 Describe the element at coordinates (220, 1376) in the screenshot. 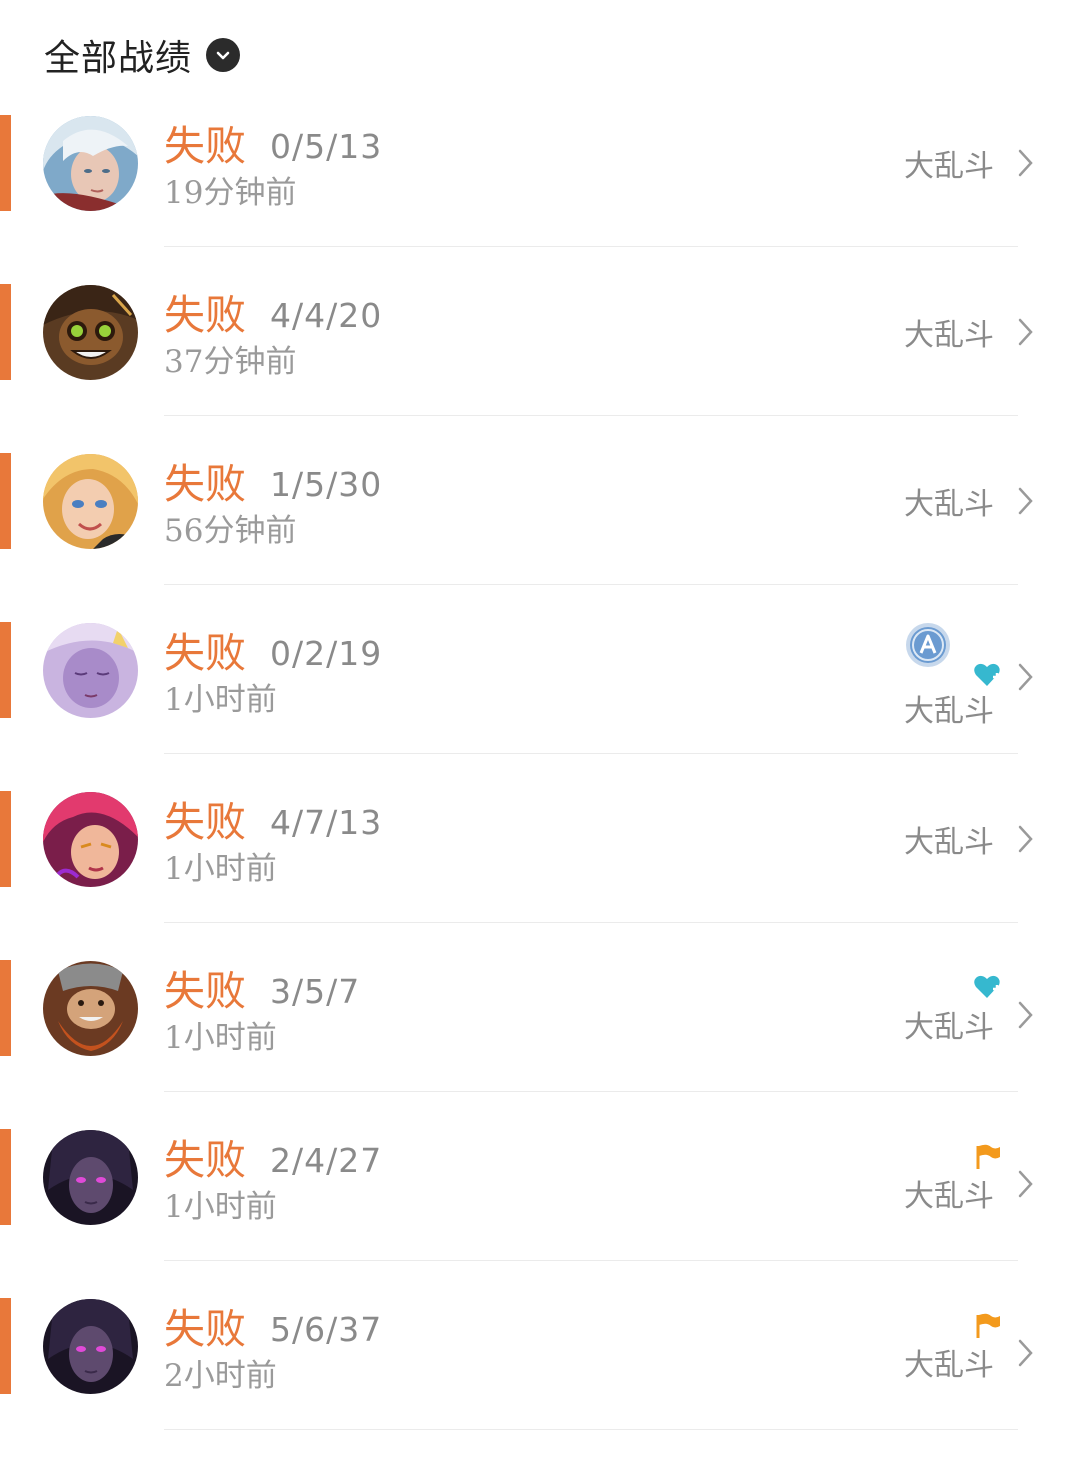

I see `match-time: 2小时前` at that location.